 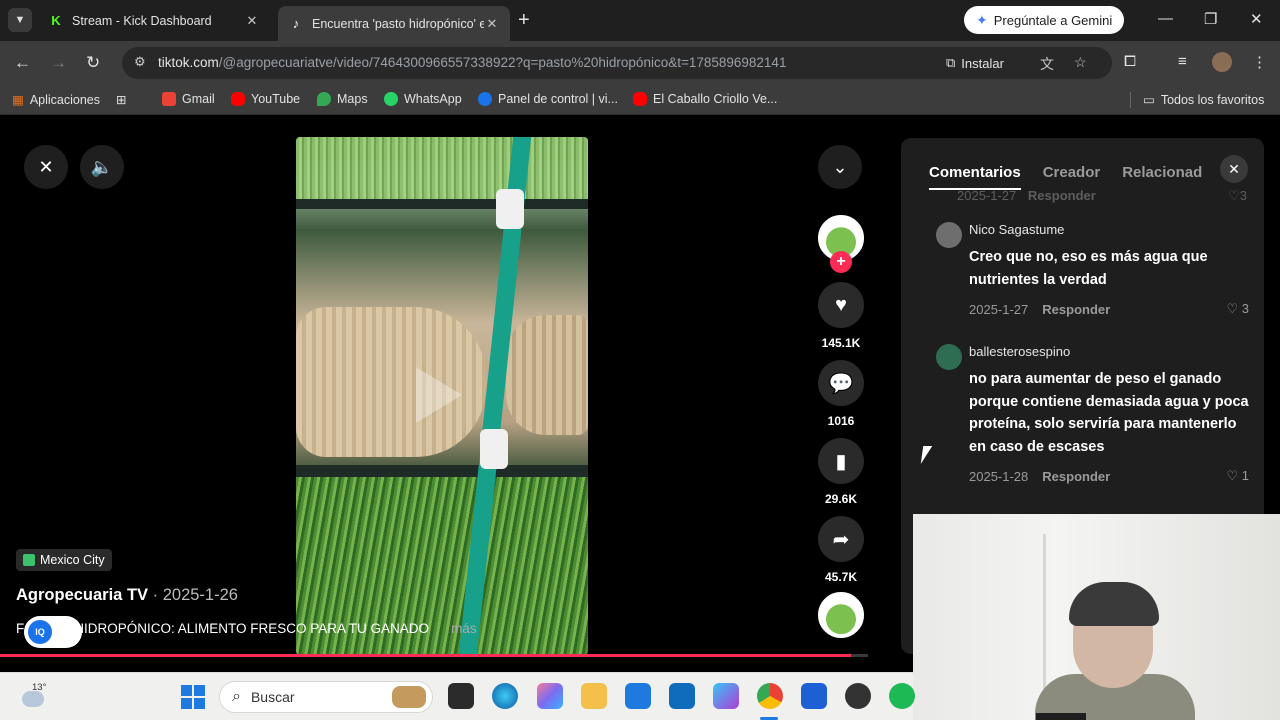 What do you see at coordinates (394, 23) in the screenshot?
I see `tab-tiktok: ♪ Encuentra 'pasto hidropónico' e ✕` at bounding box center [394, 23].